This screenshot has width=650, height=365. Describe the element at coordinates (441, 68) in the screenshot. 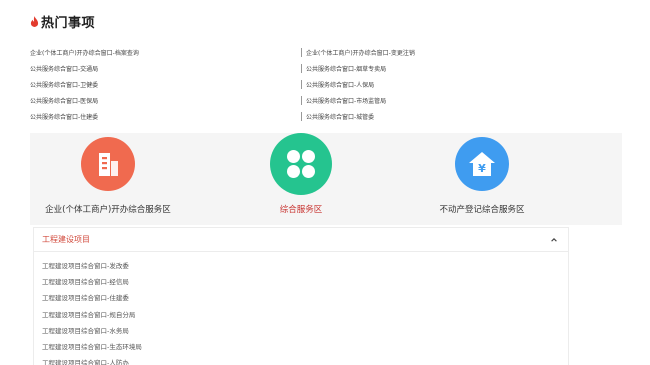

I see `hot-item-link: 公共服务综合窗口-烟草专卖局` at that location.